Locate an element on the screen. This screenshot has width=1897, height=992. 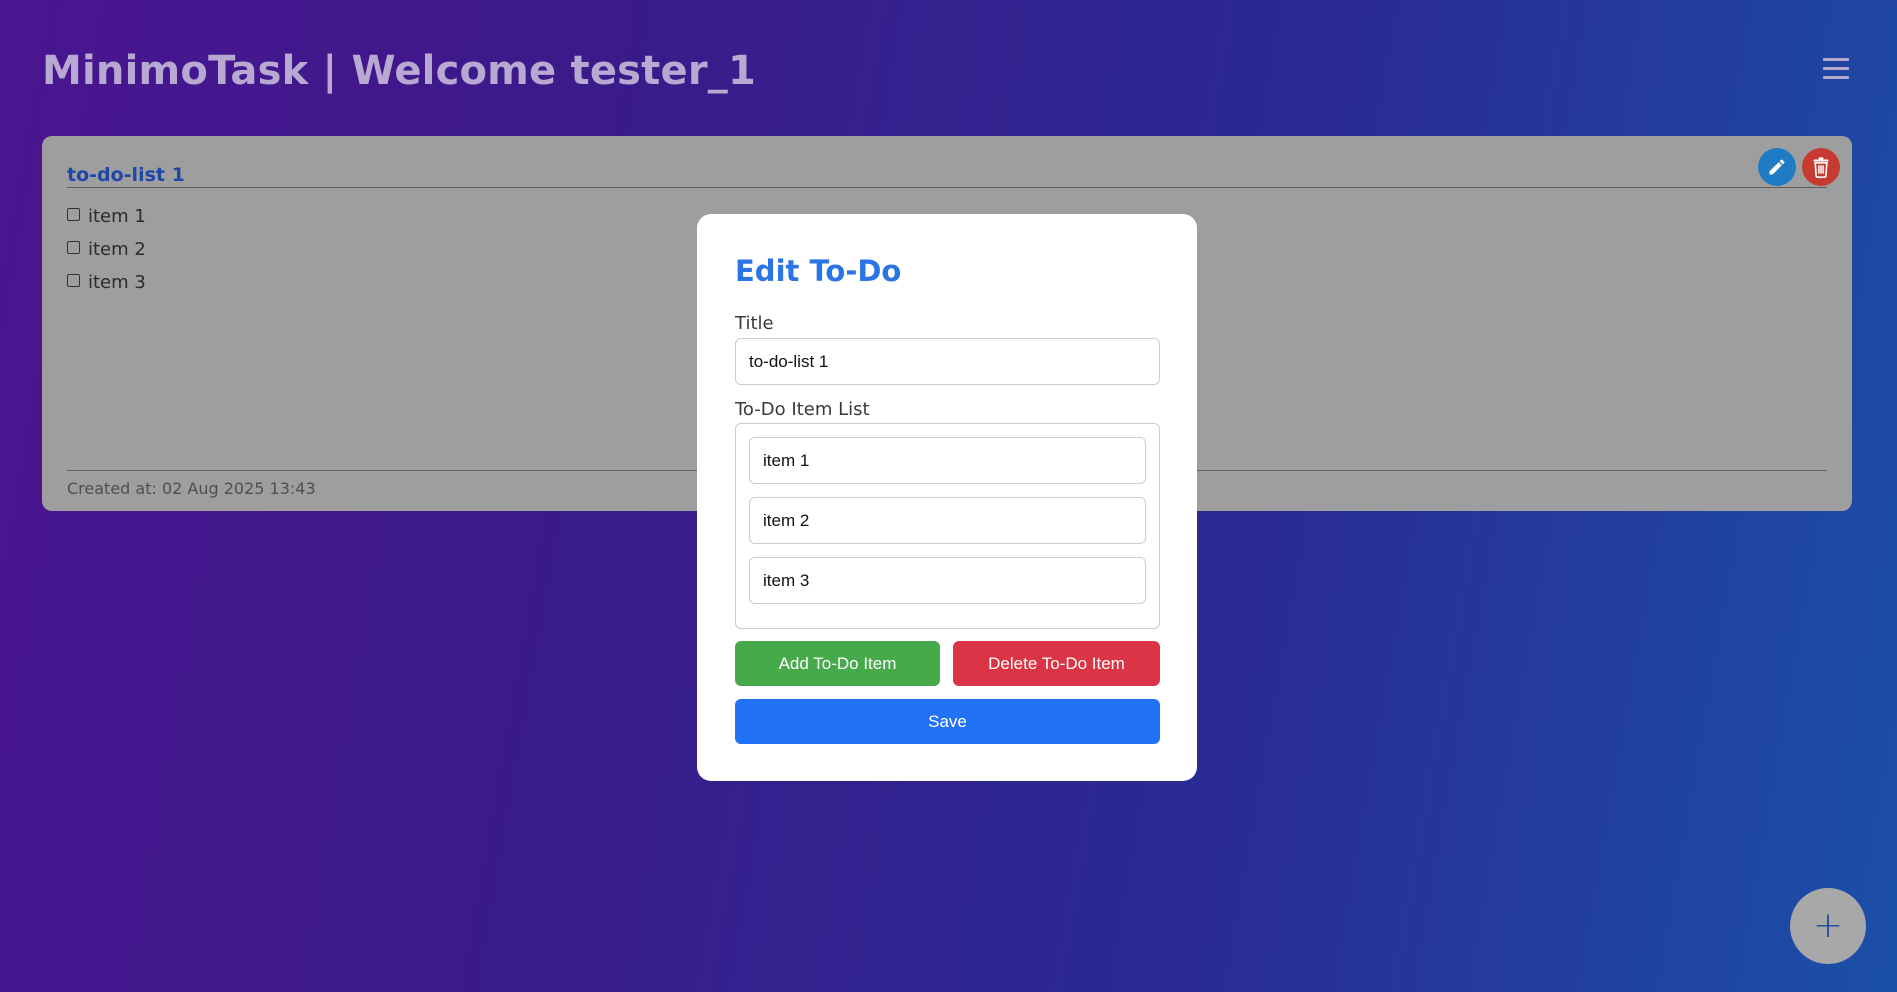
item-label: item 1 is located at coordinates (117, 216).